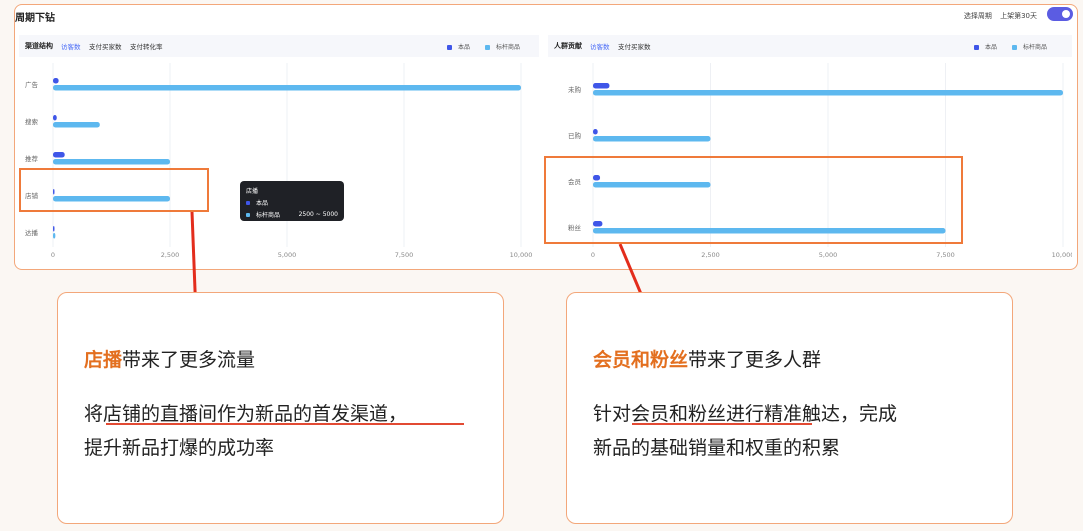  I want to click on card-title-highlight: 店播, so click(103, 360).